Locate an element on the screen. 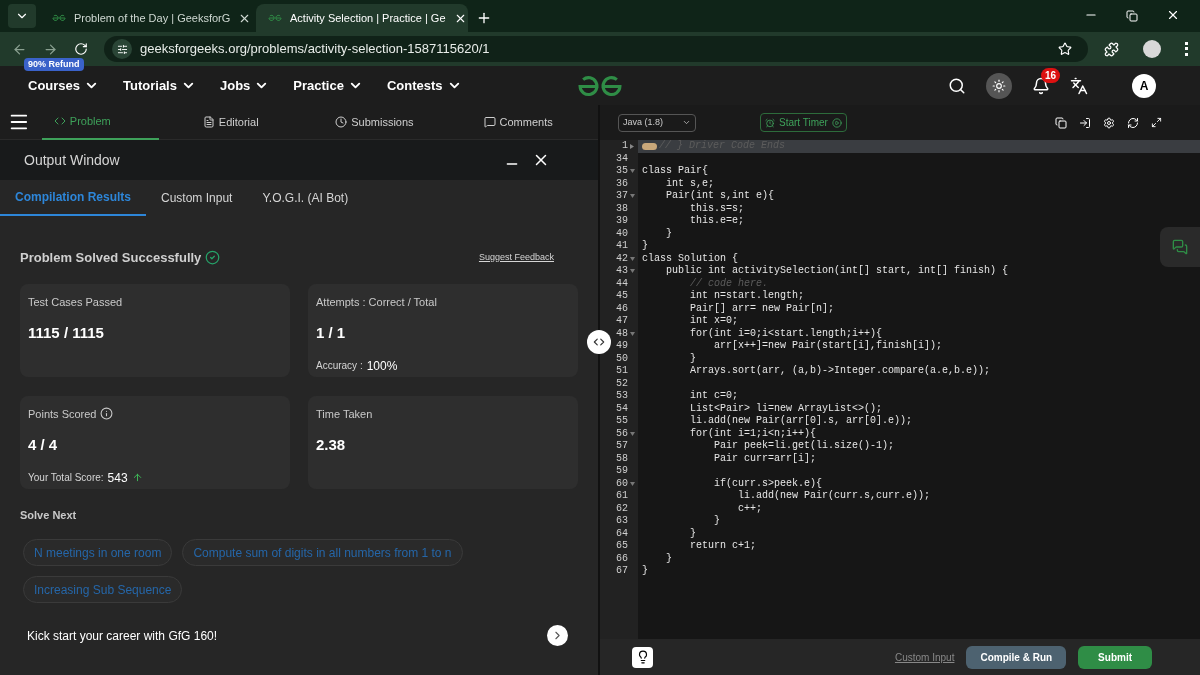 The width and height of the screenshot is (1200, 675). stat-value: 4 / 4 is located at coordinates (43, 445).